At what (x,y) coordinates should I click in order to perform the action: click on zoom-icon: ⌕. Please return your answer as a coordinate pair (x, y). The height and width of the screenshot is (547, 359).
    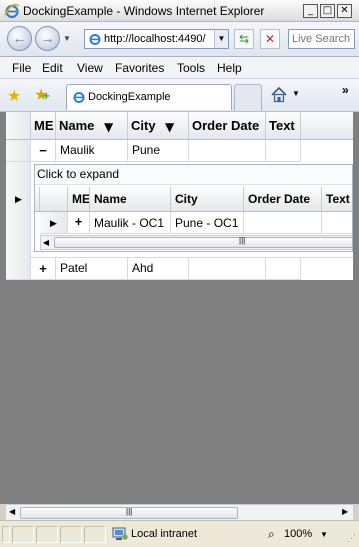
    Looking at the image, I should click on (271, 534).